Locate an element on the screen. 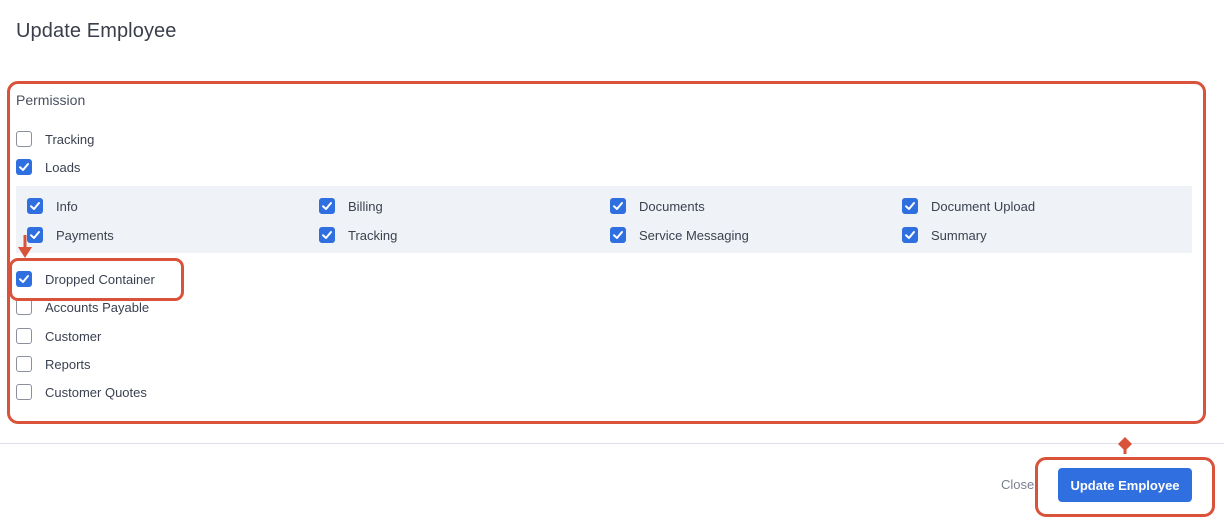  loads-sub-billing: Billing is located at coordinates (351, 206).